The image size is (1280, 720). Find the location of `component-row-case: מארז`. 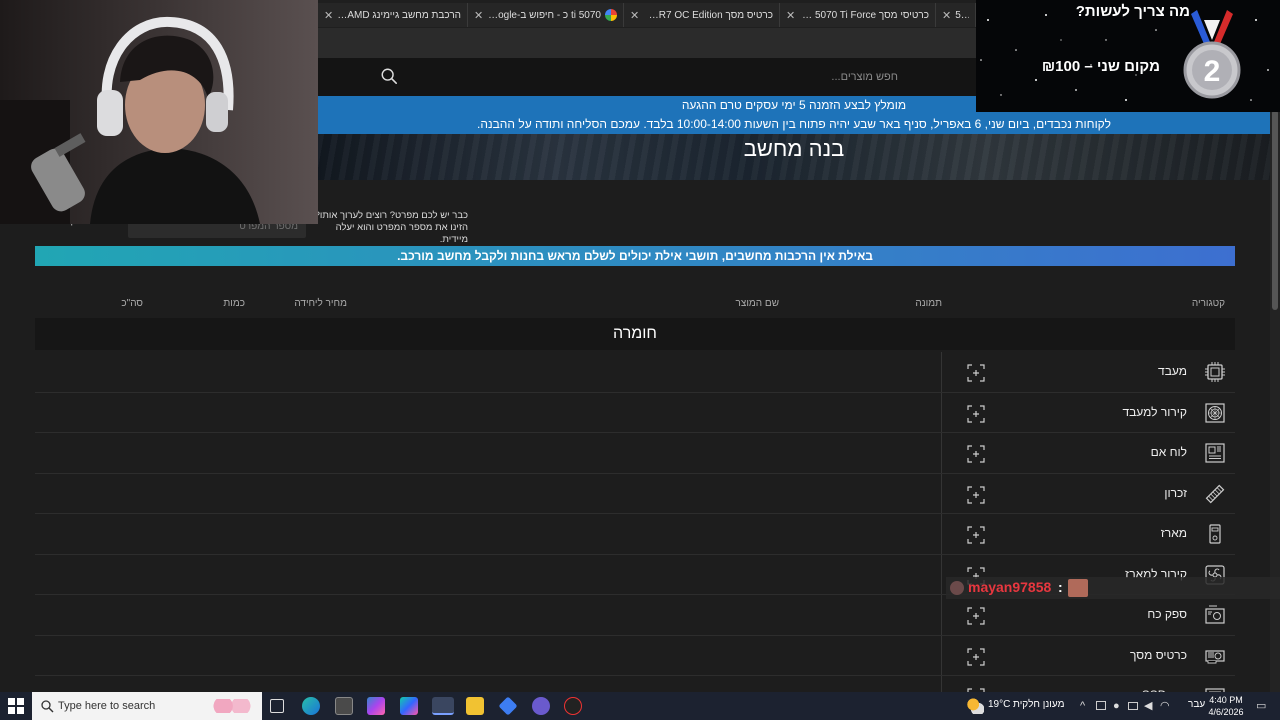

component-row-case: מארז is located at coordinates (635, 534).